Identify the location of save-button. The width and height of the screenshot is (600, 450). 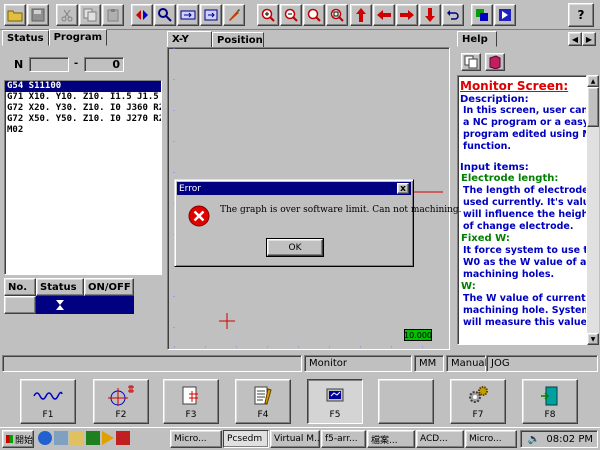
(38, 15).